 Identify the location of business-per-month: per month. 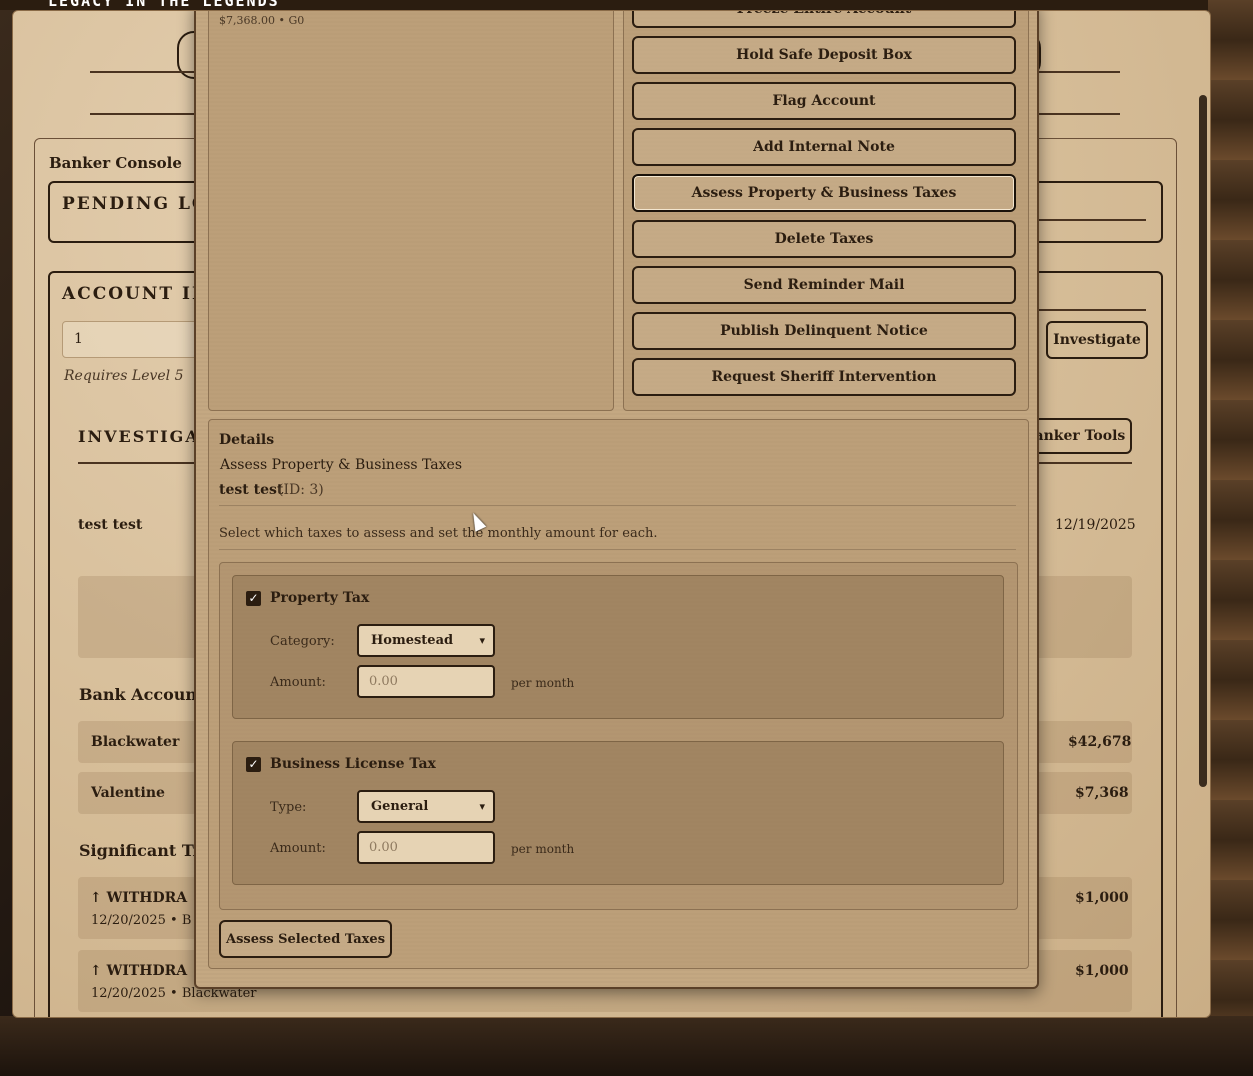
(543, 849).